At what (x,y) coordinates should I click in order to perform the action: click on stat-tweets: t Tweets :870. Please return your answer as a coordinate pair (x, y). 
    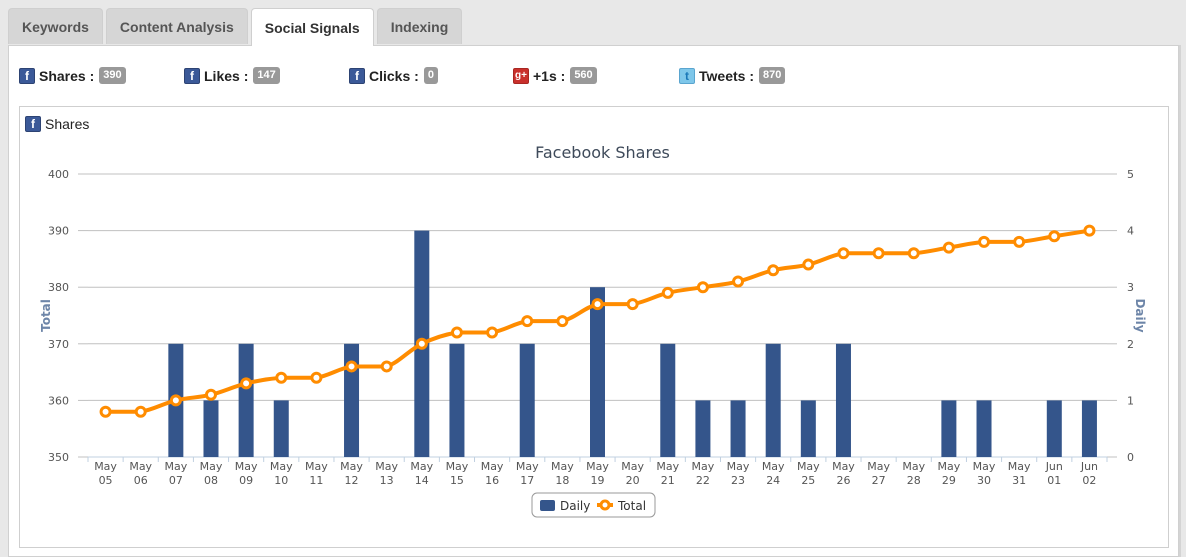
    Looking at the image, I should click on (732, 75).